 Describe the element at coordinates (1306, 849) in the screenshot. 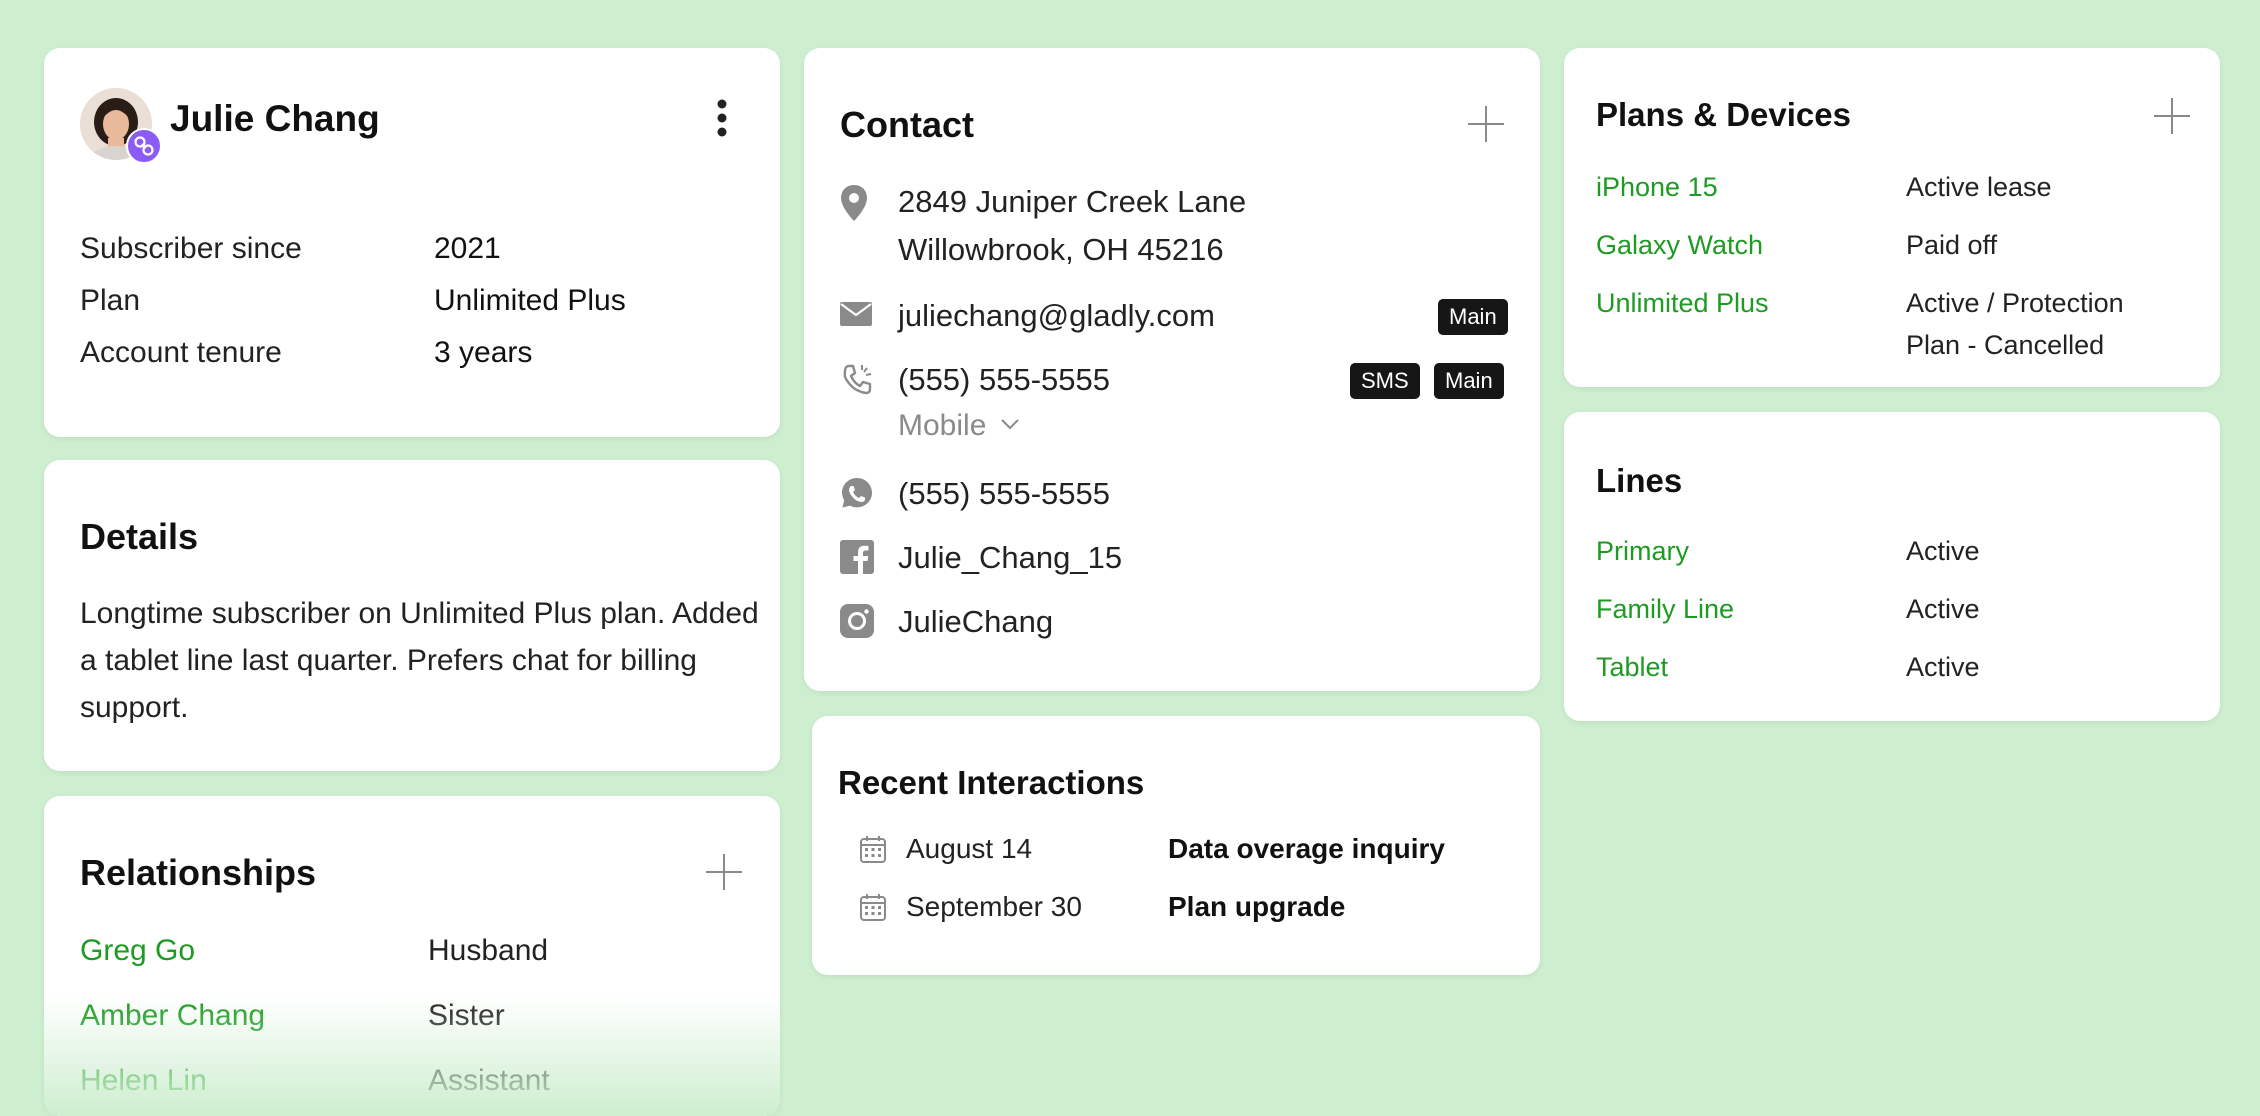

I see `interaction-subject: Data overage inquiry` at that location.